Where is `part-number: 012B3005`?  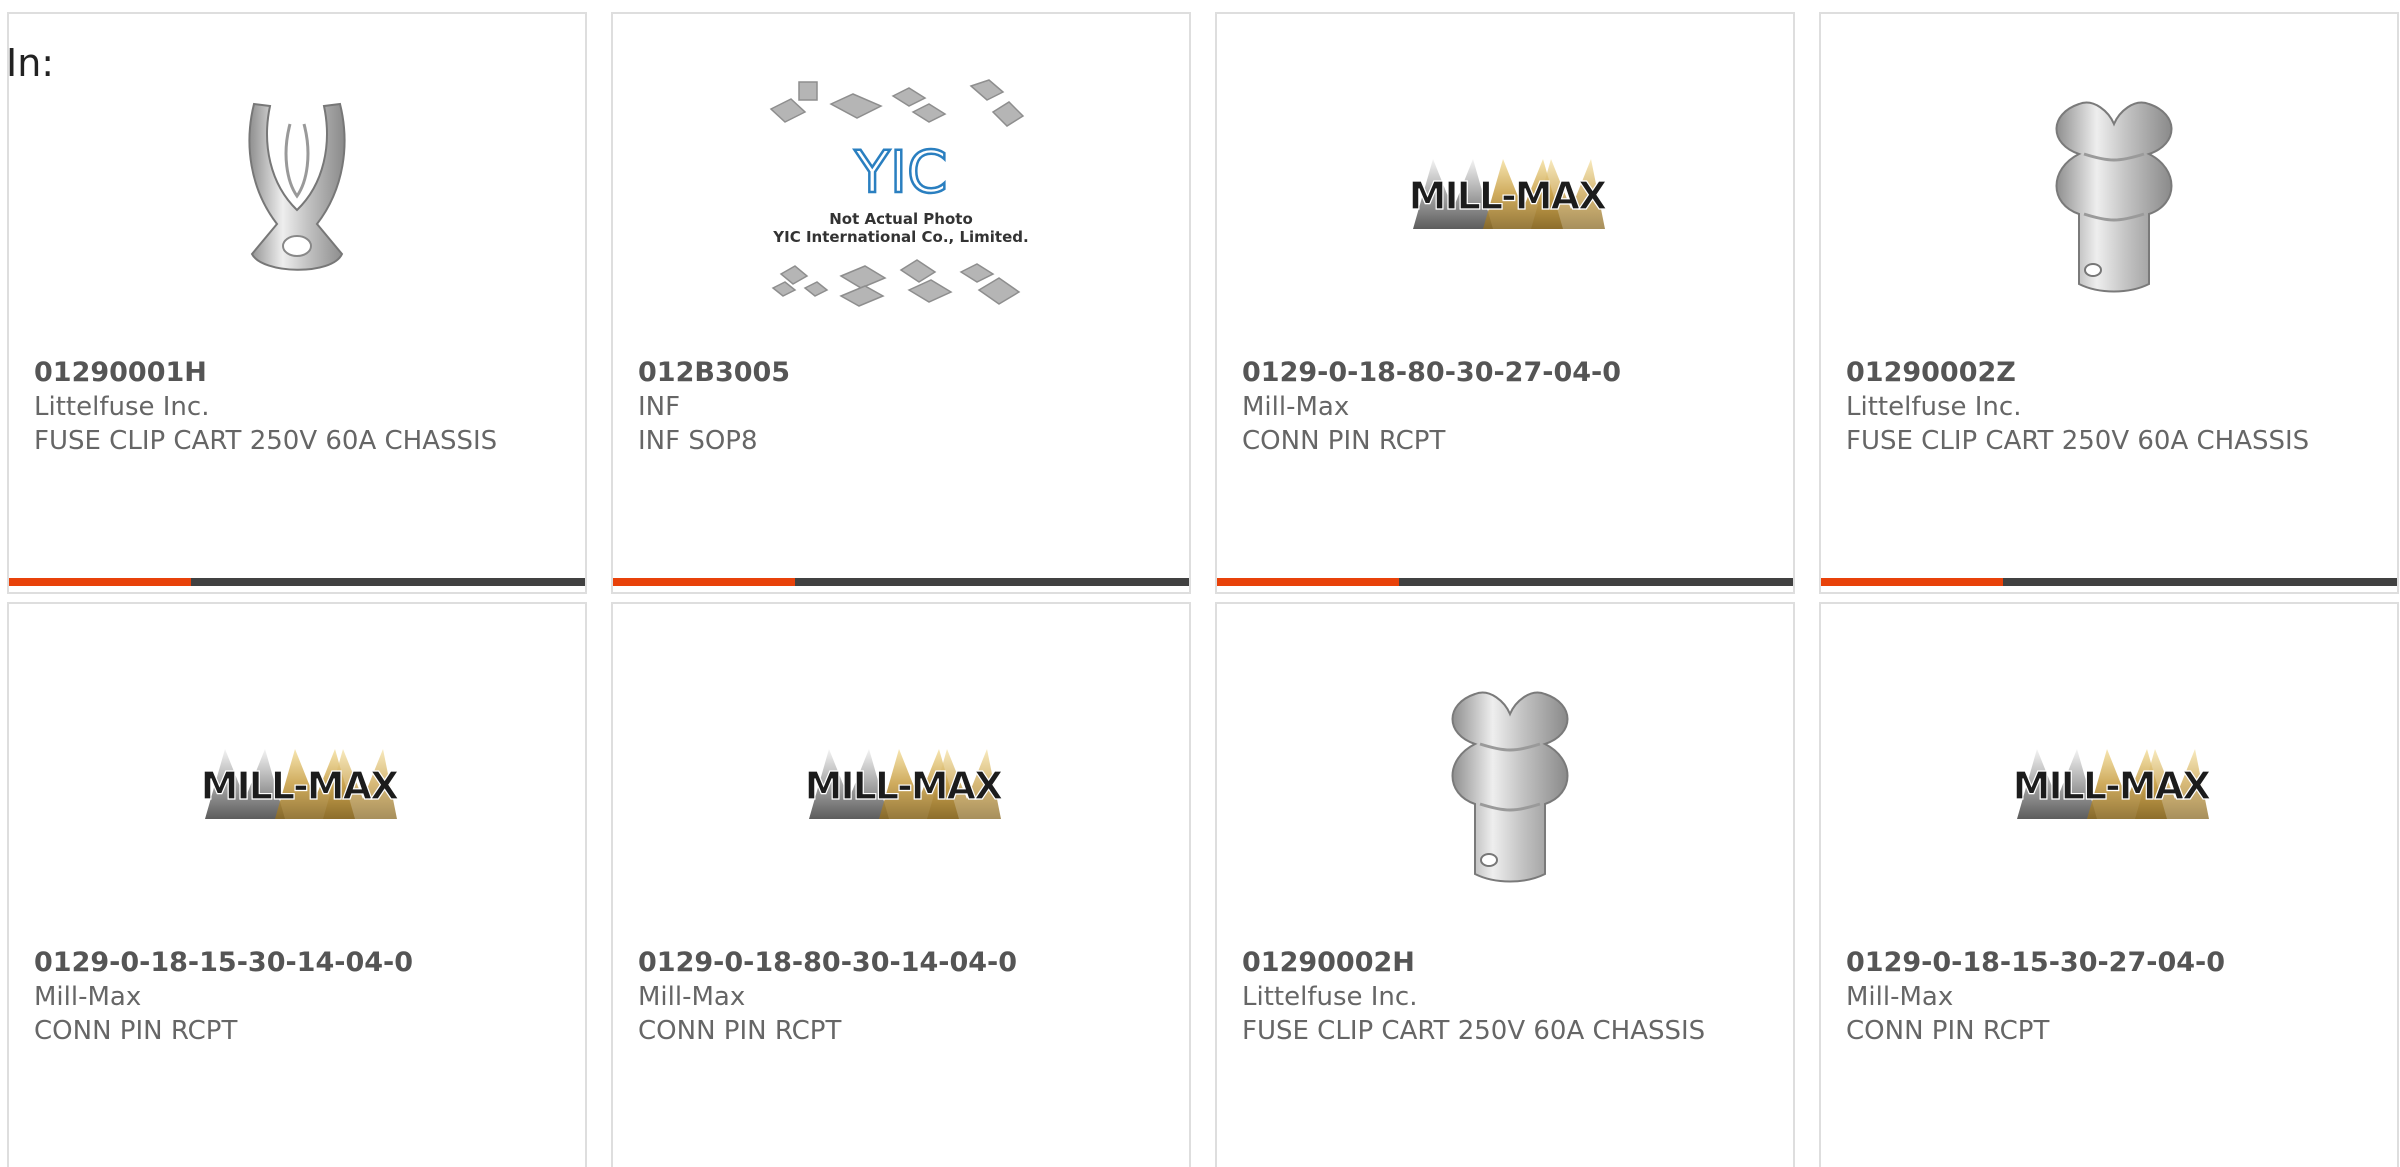 part-number: 012B3005 is located at coordinates (903, 373).